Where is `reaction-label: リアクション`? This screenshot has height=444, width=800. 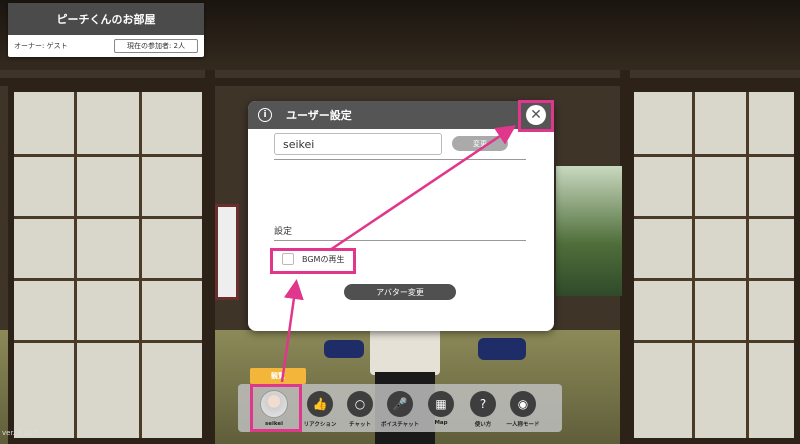 reaction-label: リアクション is located at coordinates (320, 425).